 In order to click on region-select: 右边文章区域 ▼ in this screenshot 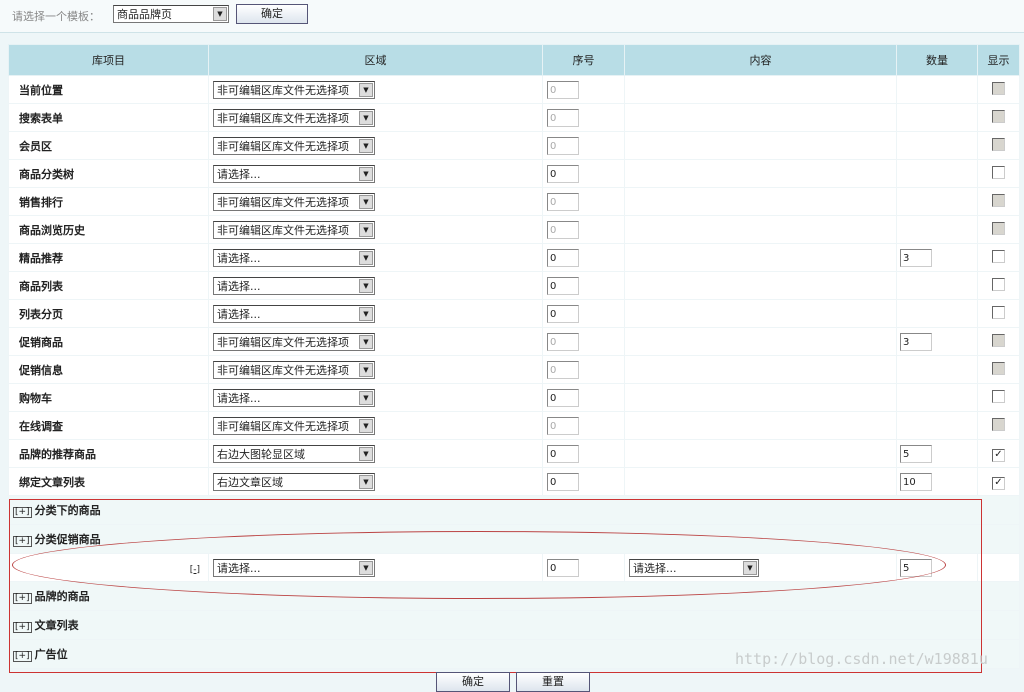, I will do `click(294, 481)`.